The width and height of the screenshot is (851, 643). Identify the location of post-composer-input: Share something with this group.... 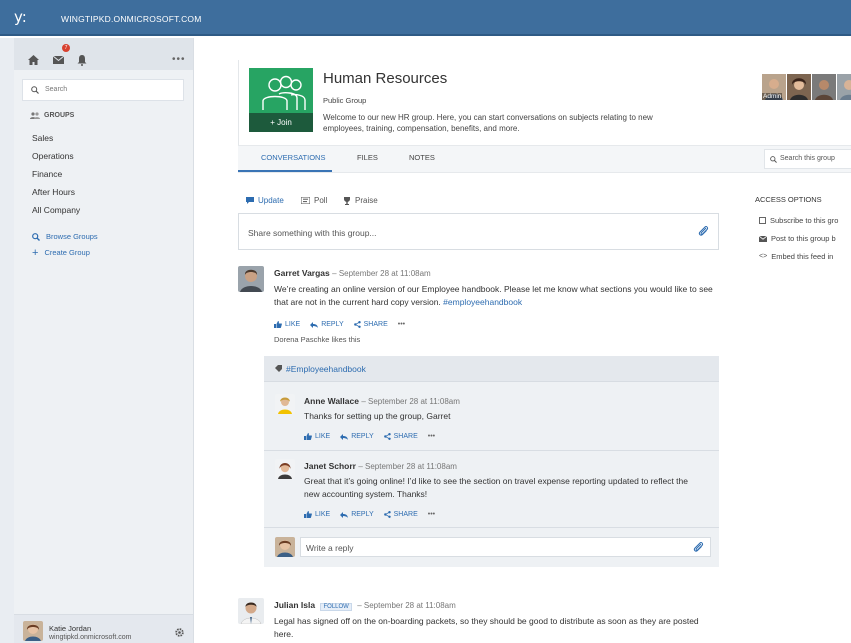
(478, 231).